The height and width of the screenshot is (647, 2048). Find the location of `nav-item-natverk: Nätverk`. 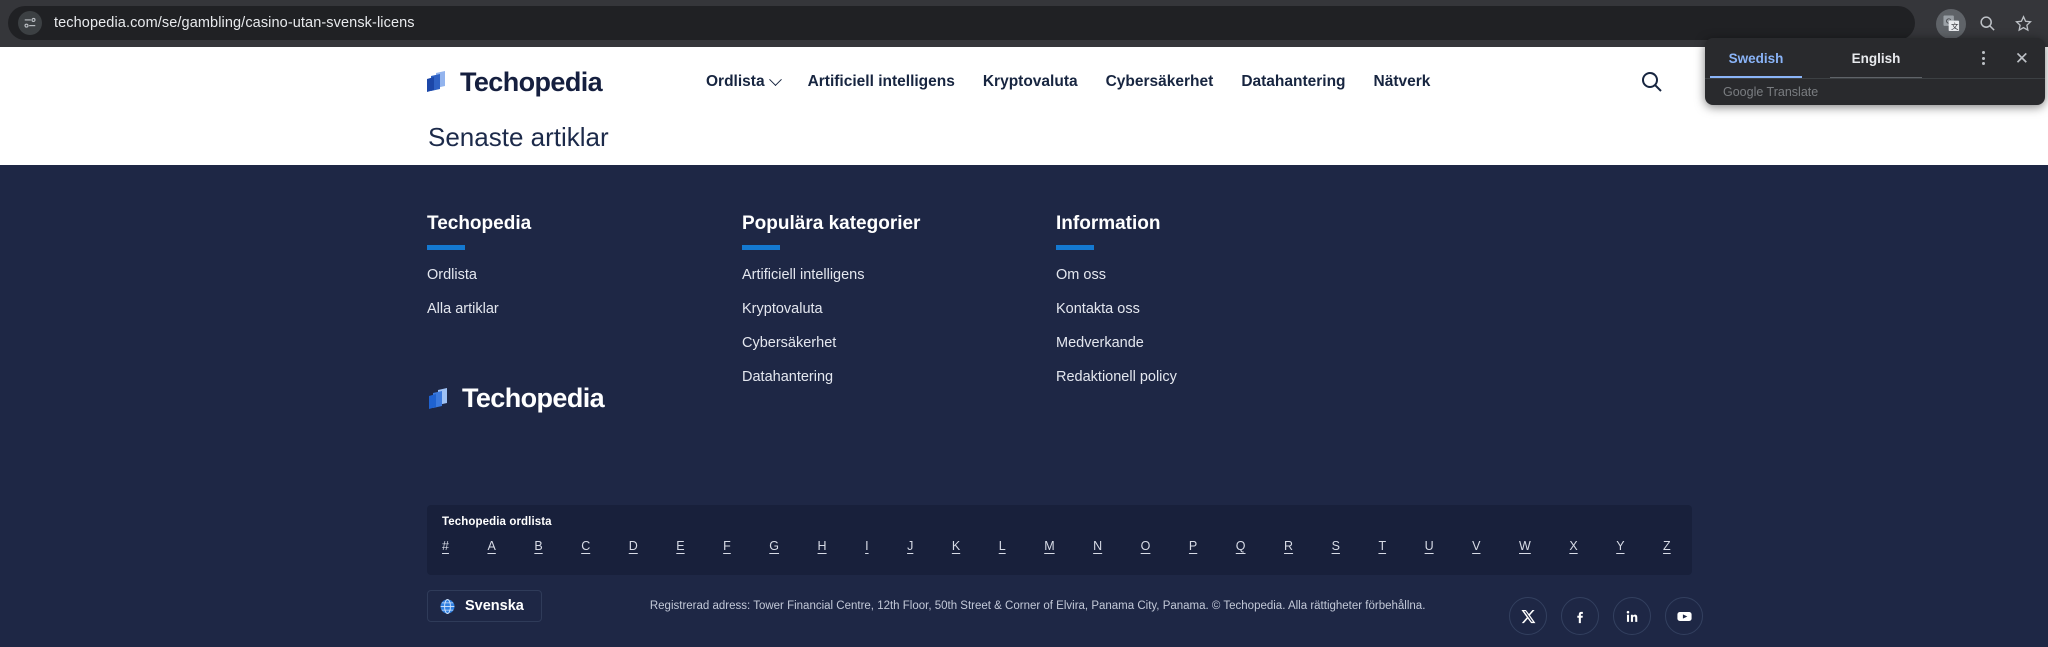

nav-item-natverk: Nätverk is located at coordinates (1402, 82).